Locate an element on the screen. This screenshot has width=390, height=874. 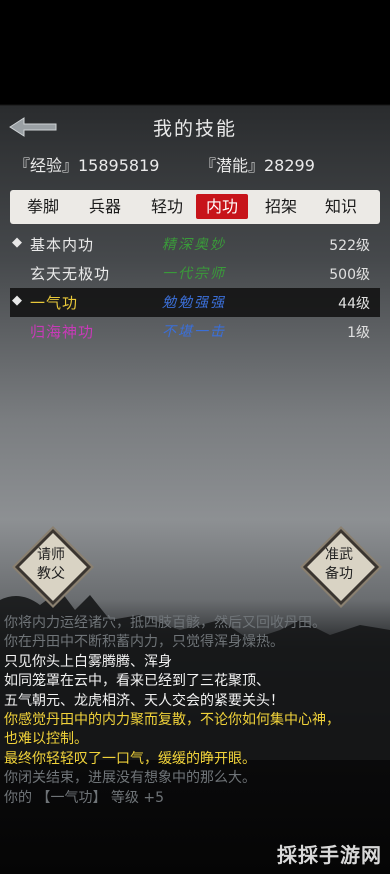
skill-name: 玄天无极功 is located at coordinates (70, 274).